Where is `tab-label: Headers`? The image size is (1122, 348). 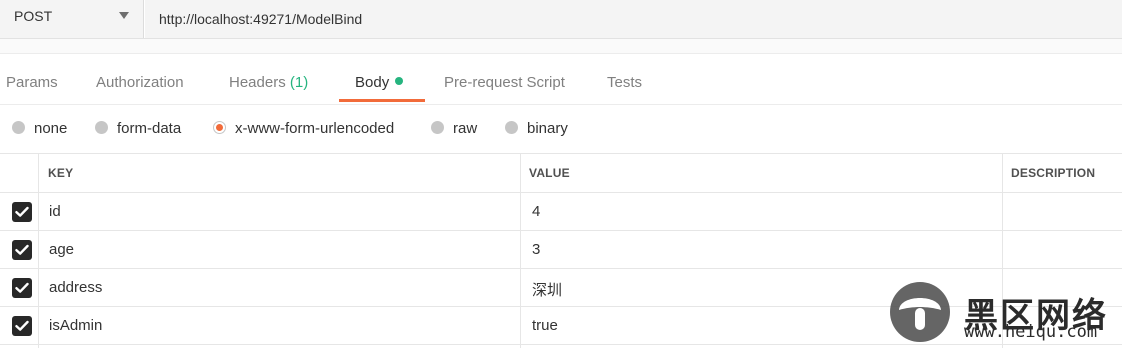
tab-label: Headers is located at coordinates (257, 82).